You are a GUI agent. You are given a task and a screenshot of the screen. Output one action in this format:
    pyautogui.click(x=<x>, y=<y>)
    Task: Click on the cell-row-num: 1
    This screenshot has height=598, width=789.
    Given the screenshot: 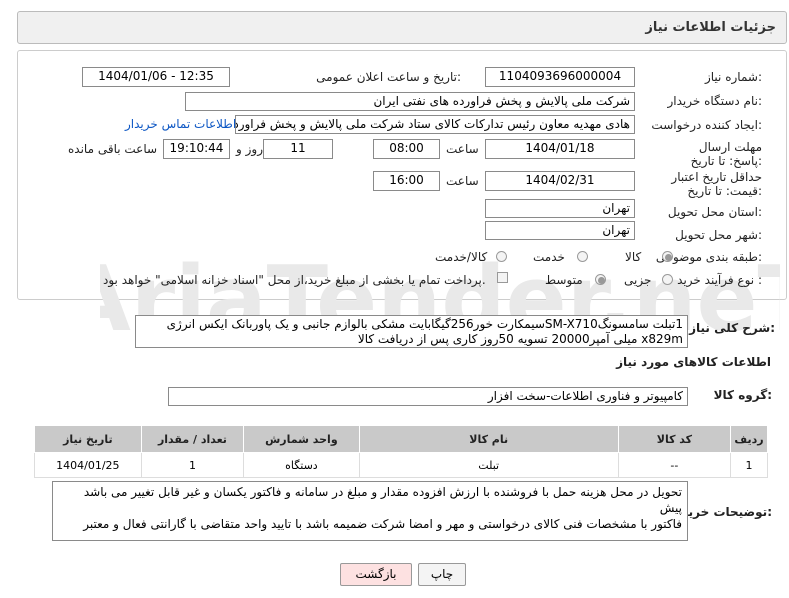 What is the action you would take?
    pyautogui.click(x=749, y=465)
    